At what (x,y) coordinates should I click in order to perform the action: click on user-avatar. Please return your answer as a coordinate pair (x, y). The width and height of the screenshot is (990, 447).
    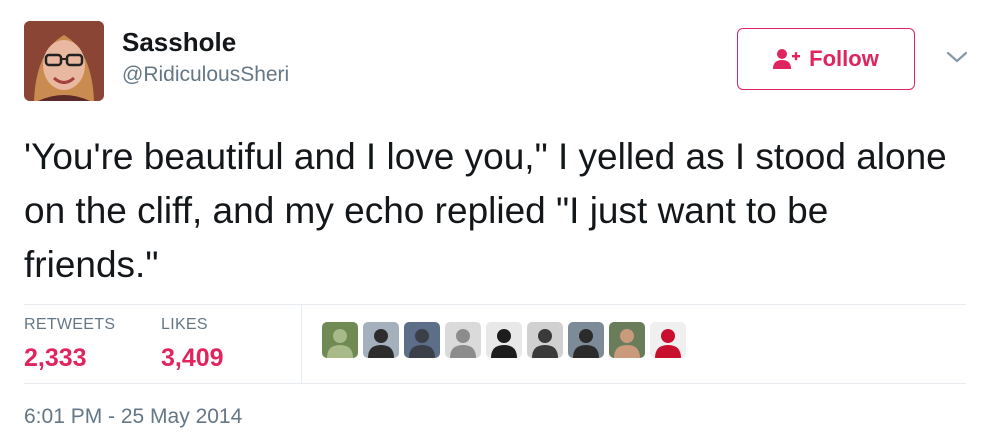
    Looking at the image, I should click on (64, 61).